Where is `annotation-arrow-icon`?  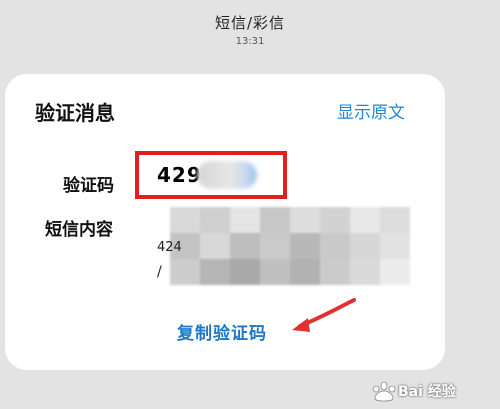 annotation-arrow-icon is located at coordinates (324, 315).